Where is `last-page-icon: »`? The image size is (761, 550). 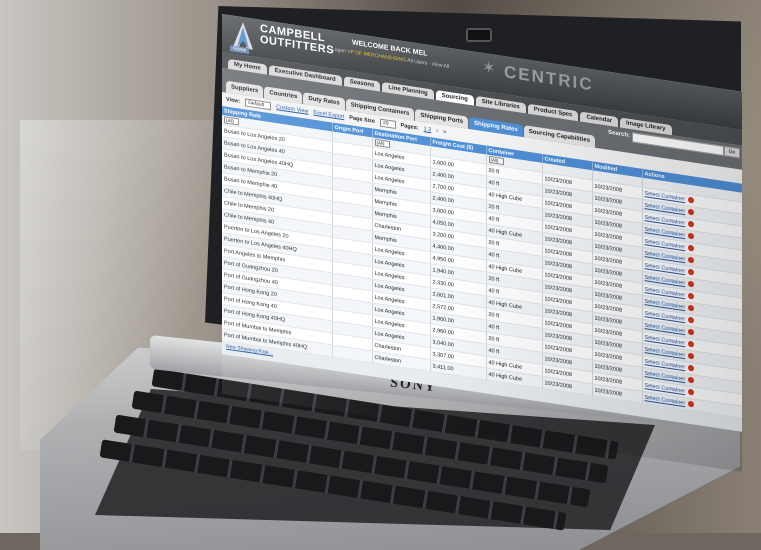 last-page-icon: » is located at coordinates (444, 132).